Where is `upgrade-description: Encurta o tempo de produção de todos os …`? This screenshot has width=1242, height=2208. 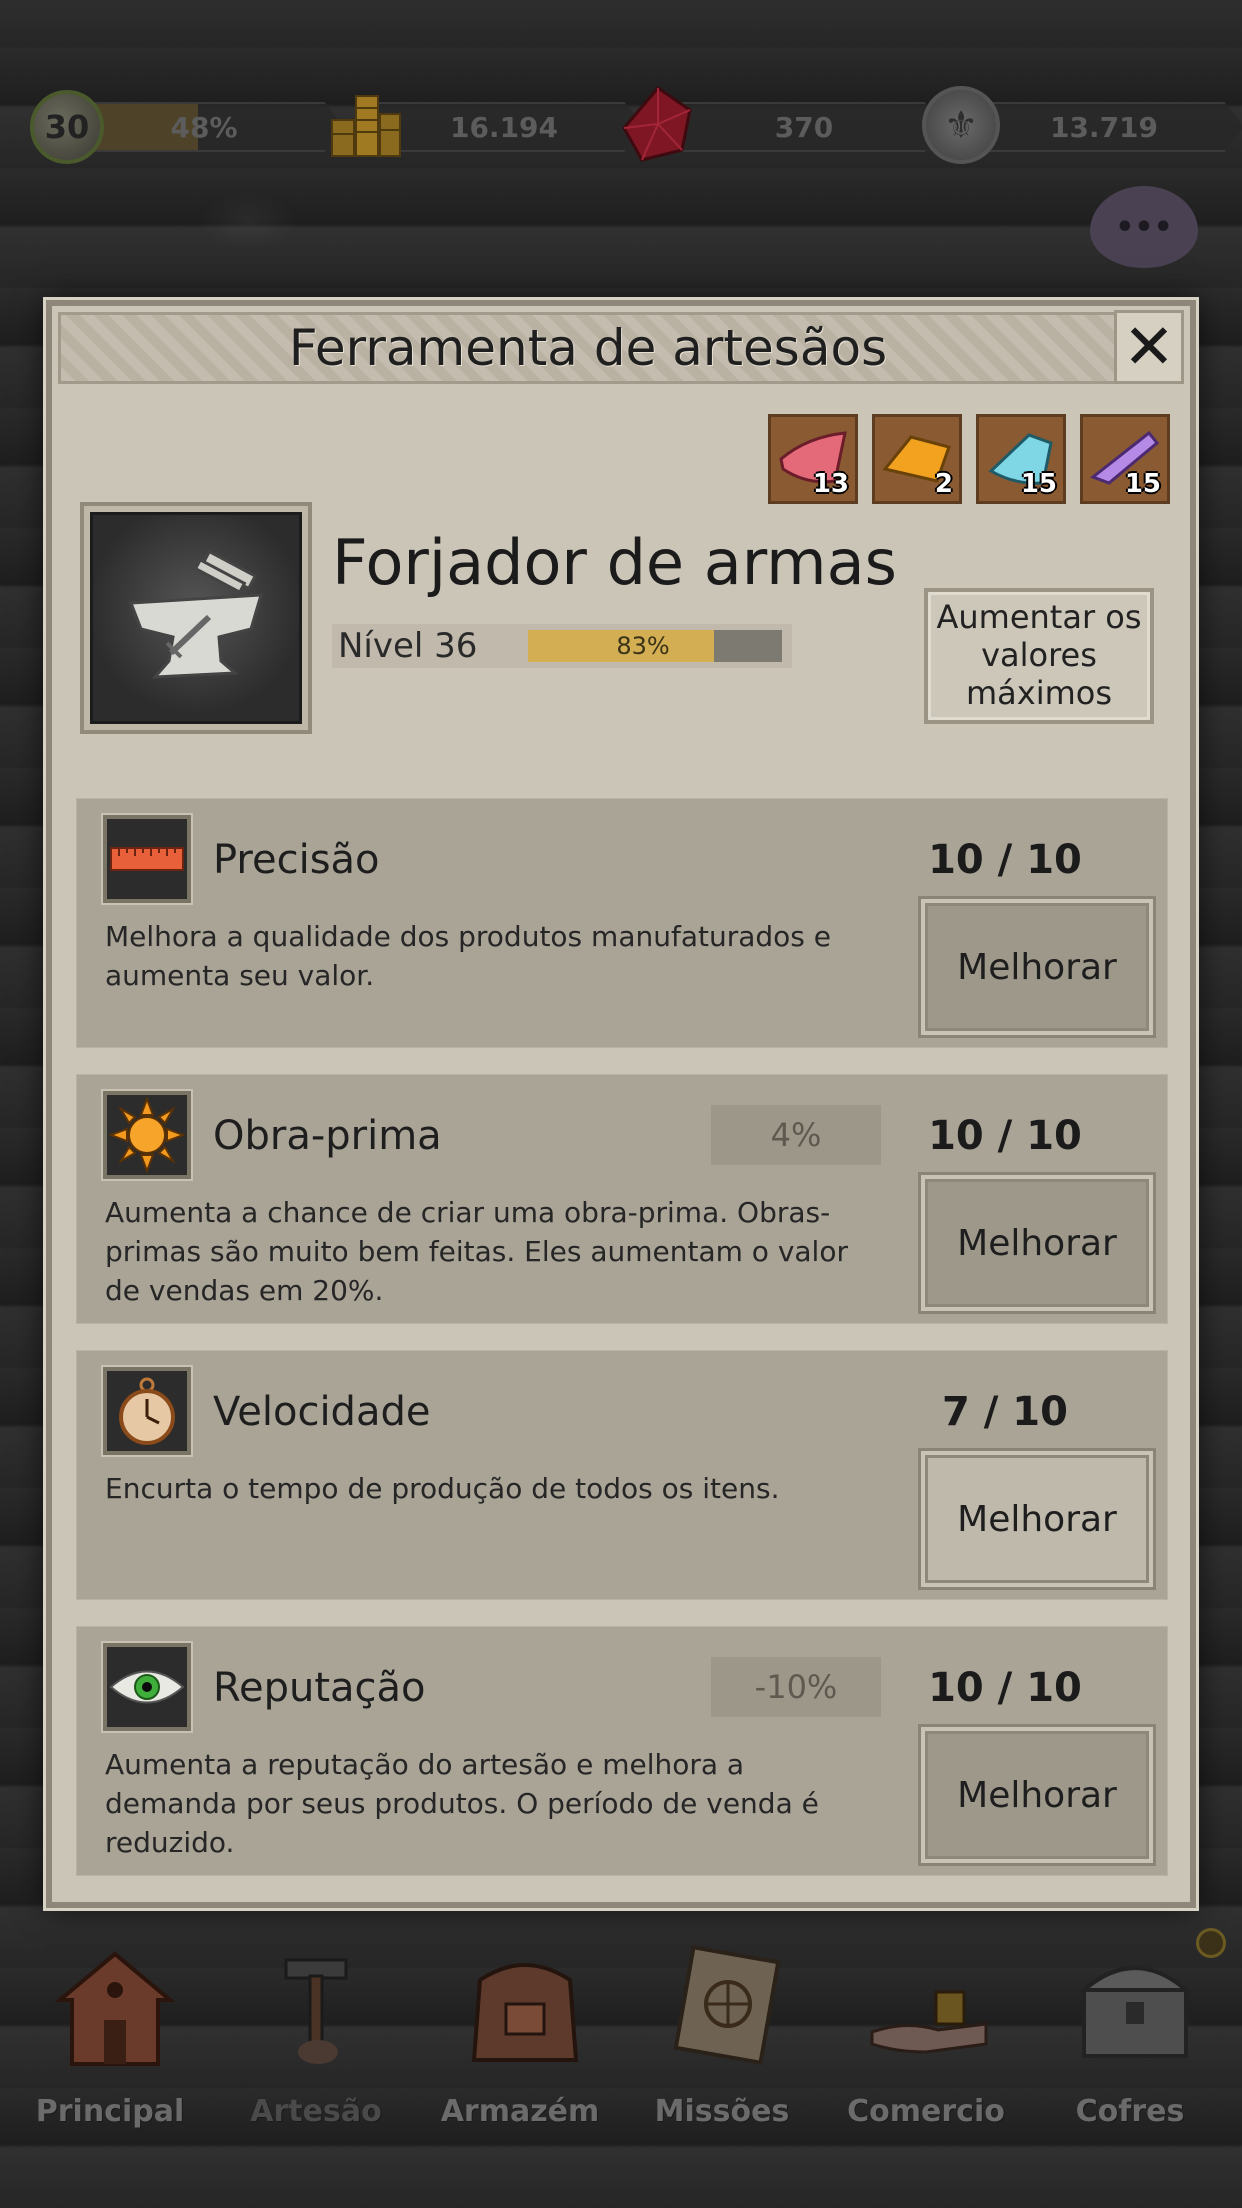 upgrade-description: Encurta o tempo de produção de todos os … is located at coordinates (442, 1488).